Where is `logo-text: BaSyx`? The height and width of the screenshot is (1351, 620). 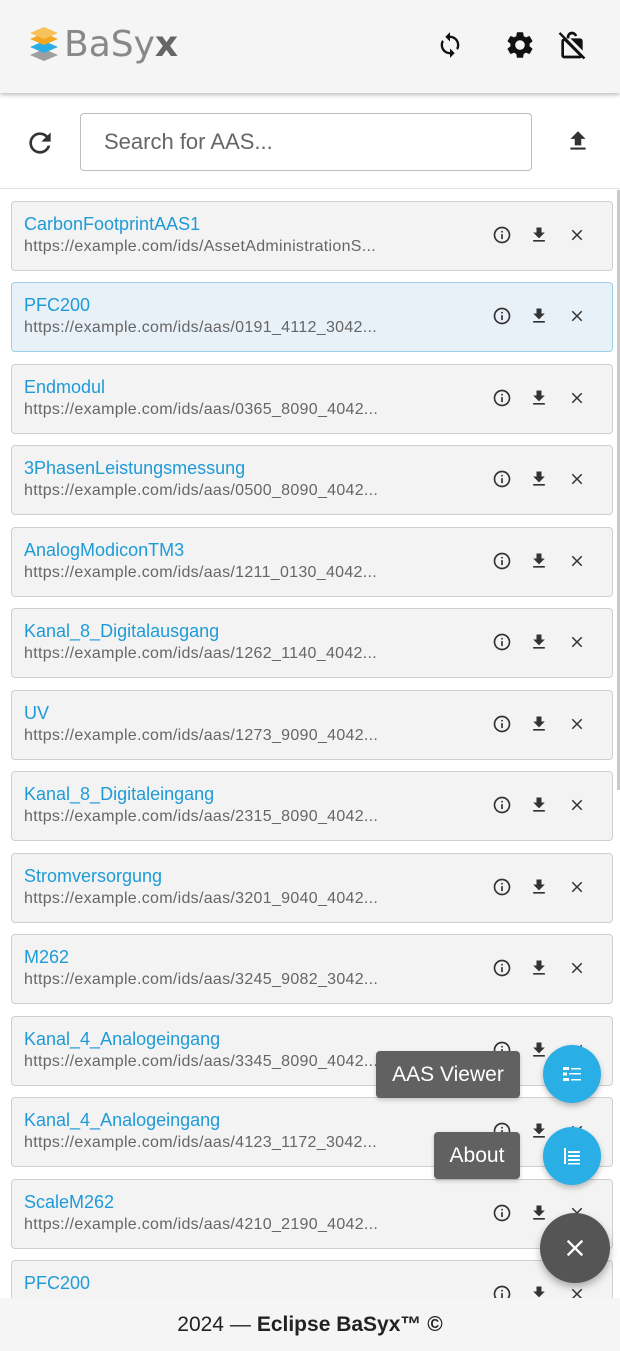
logo-text: BaSyx is located at coordinates (121, 44).